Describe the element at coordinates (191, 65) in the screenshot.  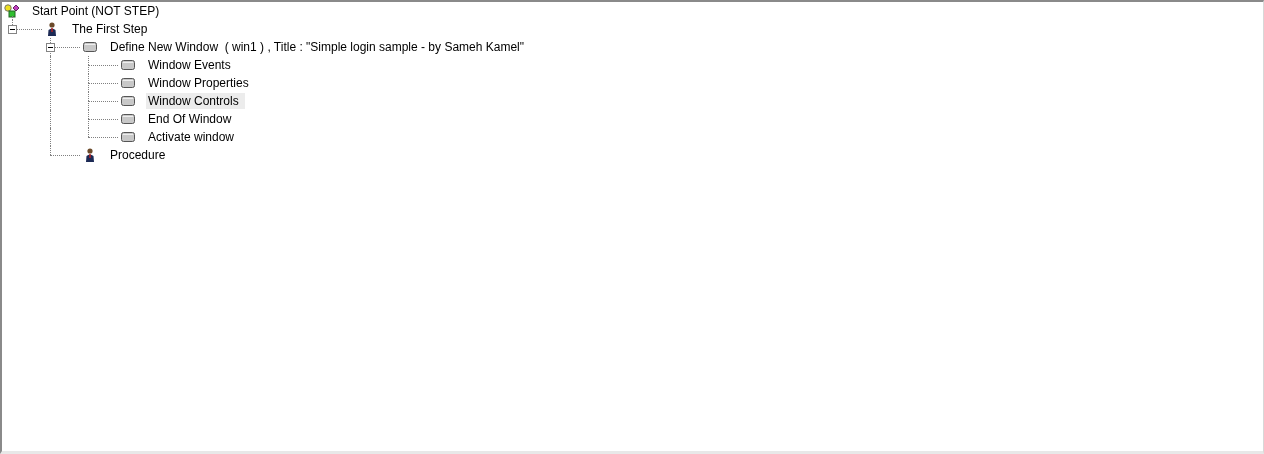
I see `tree-item: Window Events` at that location.